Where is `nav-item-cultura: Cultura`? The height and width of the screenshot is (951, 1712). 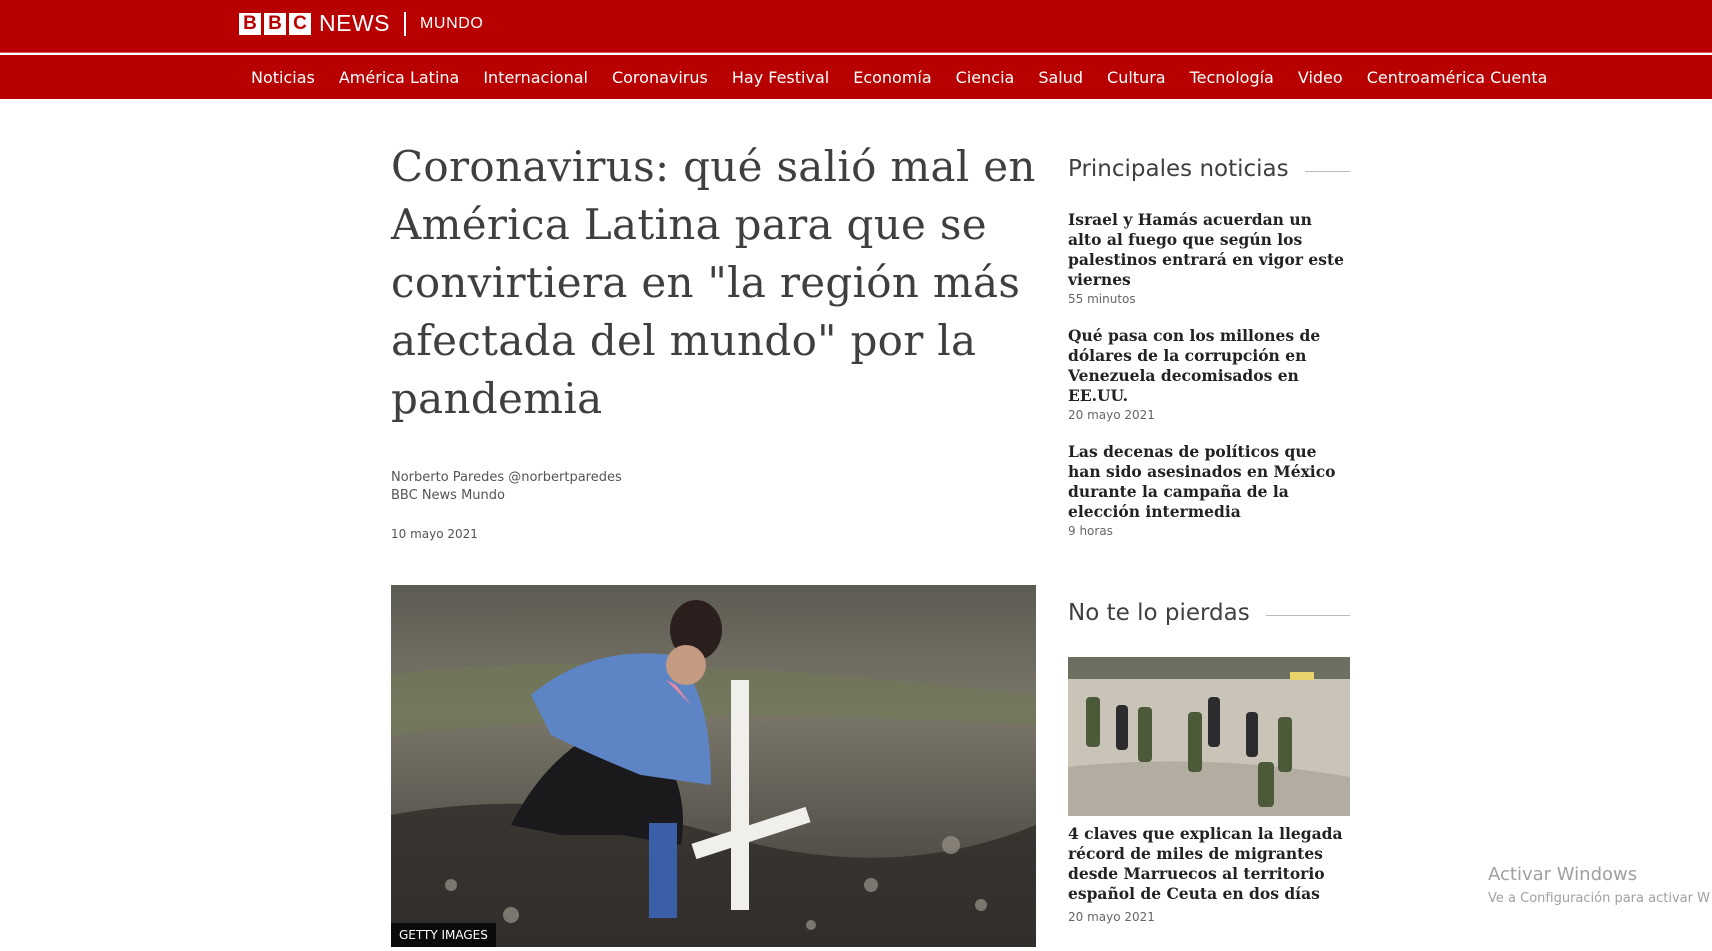
nav-item-cultura: Cultura is located at coordinates (1136, 77).